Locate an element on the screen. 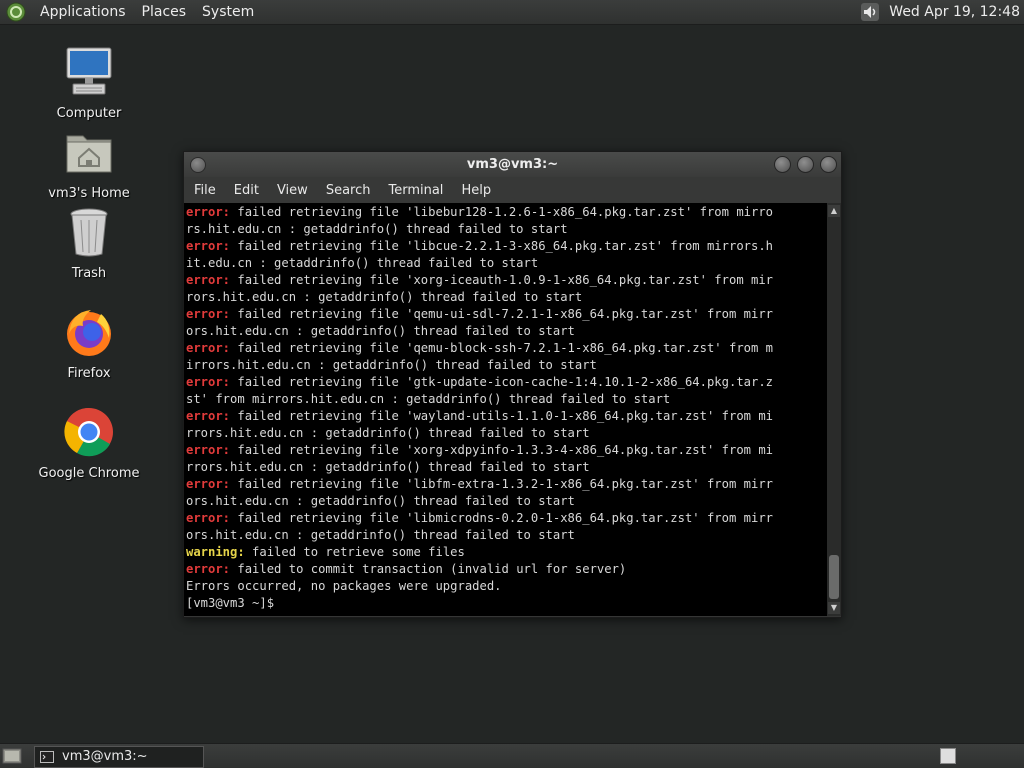  window-titlebar: vm3@vm3:~ is located at coordinates (512, 164).